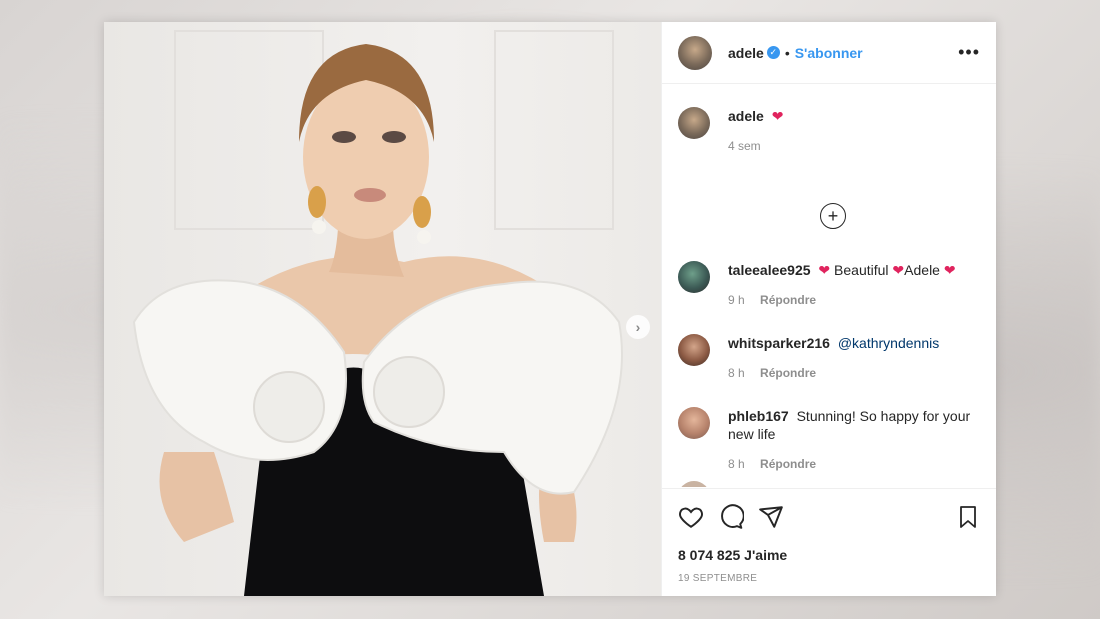  Describe the element at coordinates (691, 517) in the screenshot. I see `heart-icon` at that location.